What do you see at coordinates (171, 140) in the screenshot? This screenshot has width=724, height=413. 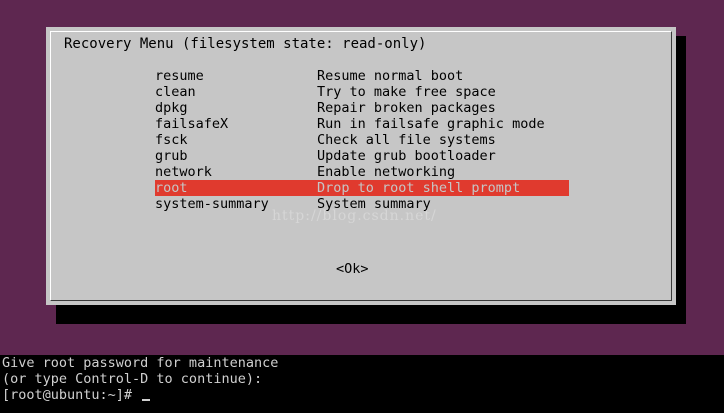 I see `menu-item-key: fsck` at bounding box center [171, 140].